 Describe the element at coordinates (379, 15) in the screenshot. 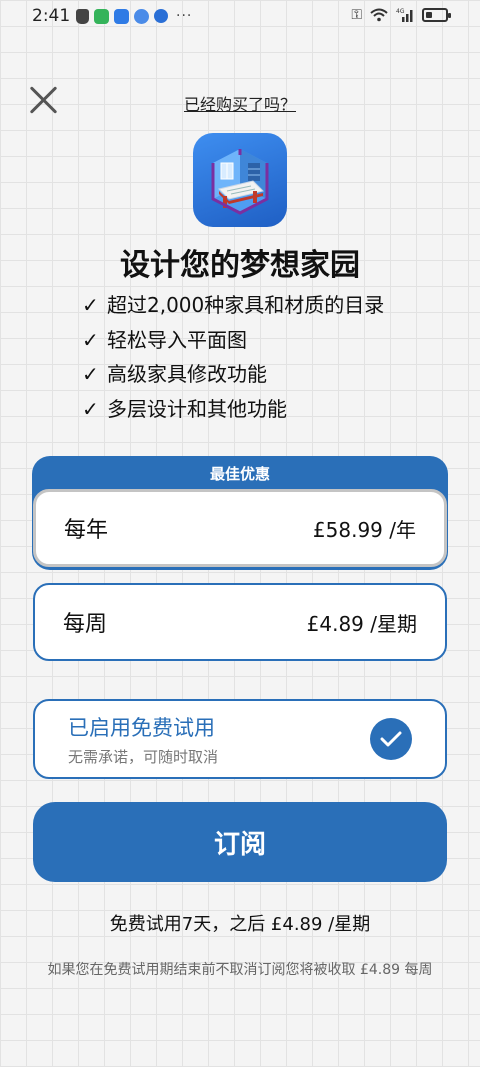

I see `wifi-icon` at that location.